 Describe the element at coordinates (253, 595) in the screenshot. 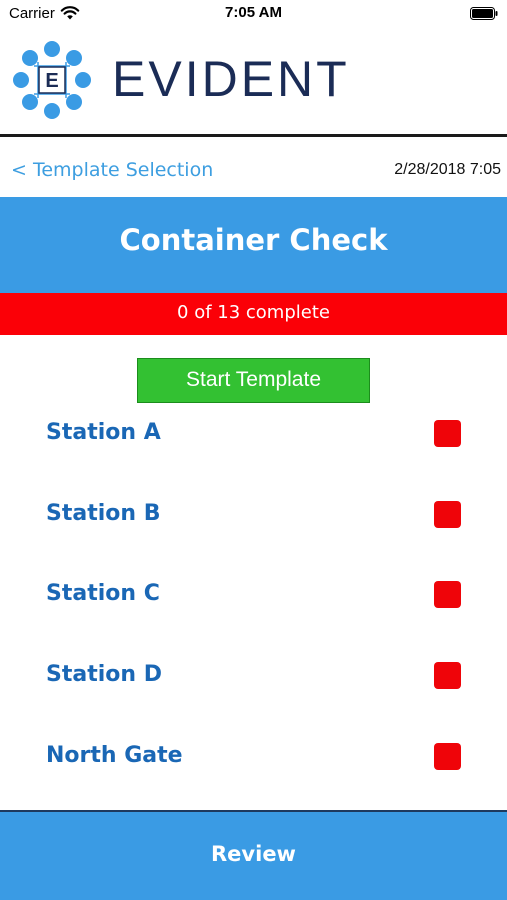

I see `station-row: Station C` at that location.